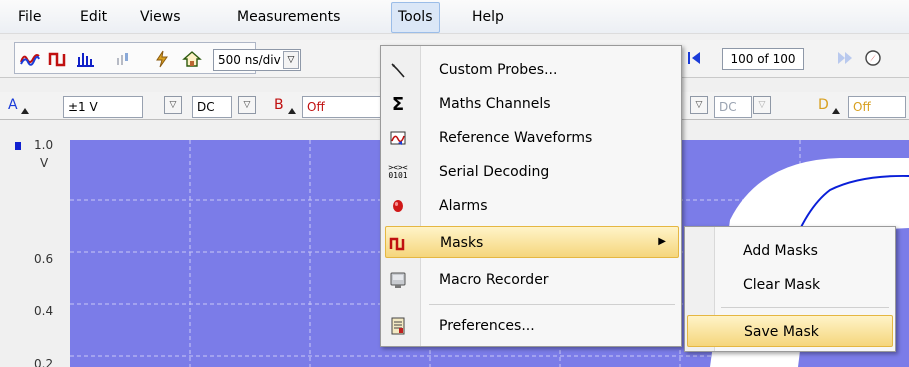 Image resolution: width=909 pixels, height=367 pixels. Describe the element at coordinates (462, 243) in the screenshot. I see `menu-item-label: Masks` at that location.